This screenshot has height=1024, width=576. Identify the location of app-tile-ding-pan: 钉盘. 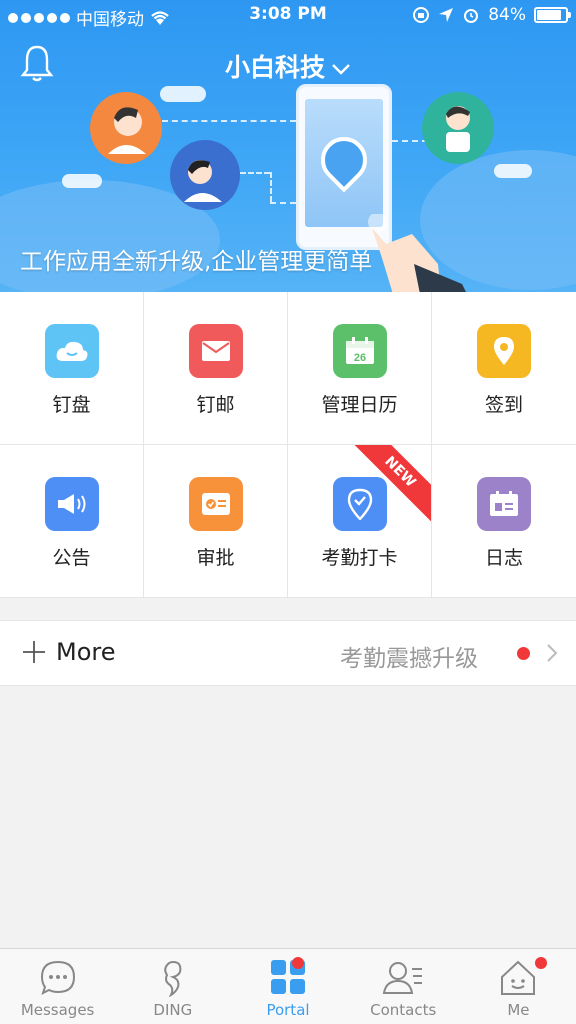
(72, 368).